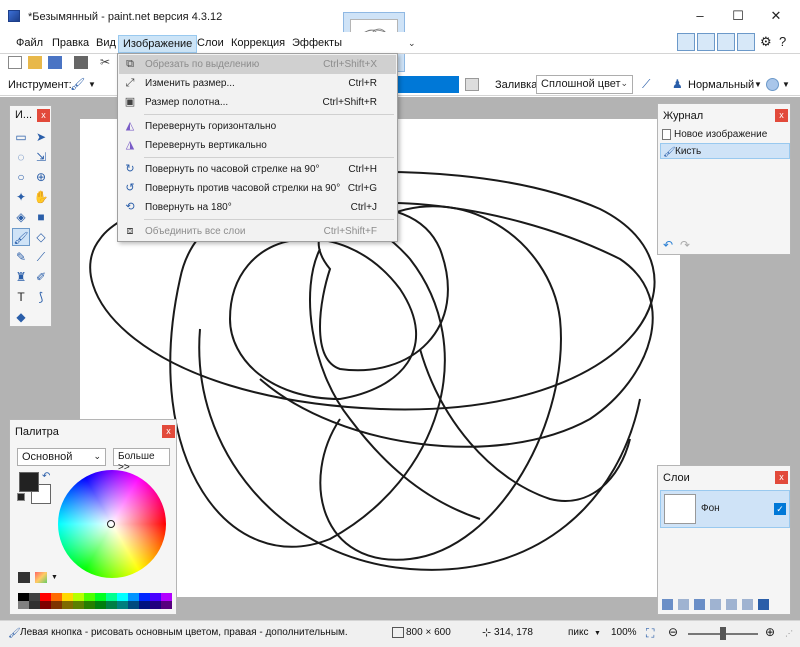  Describe the element at coordinates (758, 84) in the screenshot. I see `blend-chevron-down-icon: ▼` at that location.